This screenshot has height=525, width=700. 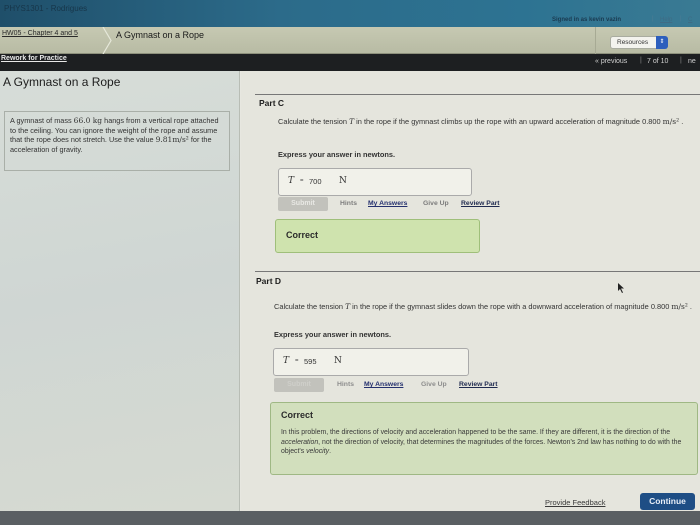 I want to click on breadcrumb-current: A Gymnast on a Rope, so click(x=160, y=35).